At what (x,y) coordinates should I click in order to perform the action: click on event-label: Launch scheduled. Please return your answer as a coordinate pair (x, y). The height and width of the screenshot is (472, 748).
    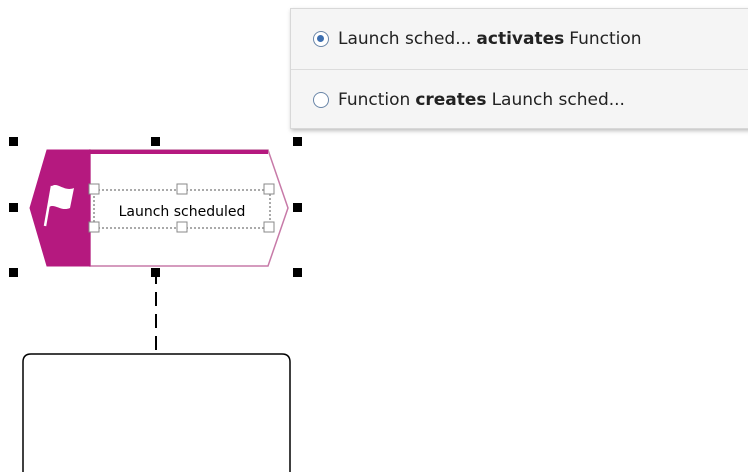
    Looking at the image, I should click on (182, 212).